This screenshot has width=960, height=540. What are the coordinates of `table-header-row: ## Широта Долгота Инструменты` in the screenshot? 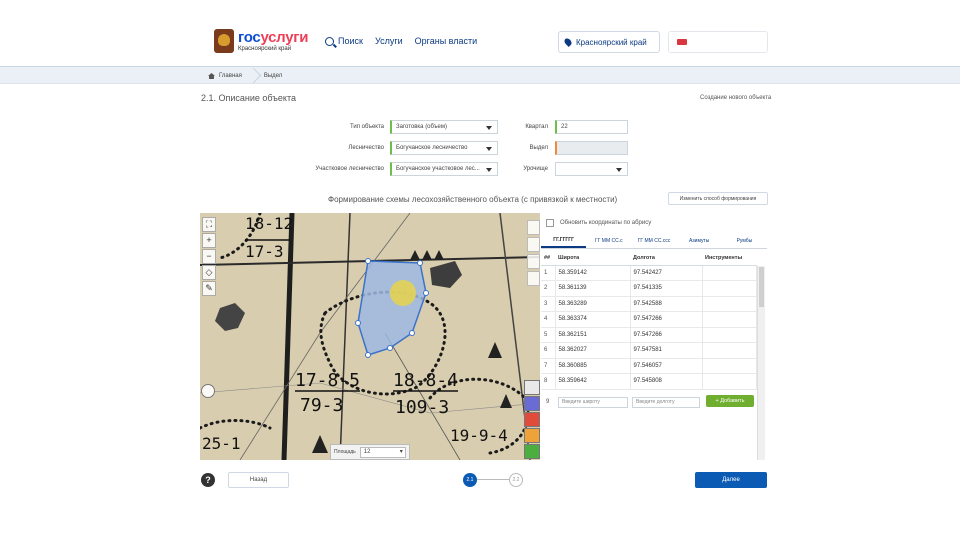 It's located at (649, 259).